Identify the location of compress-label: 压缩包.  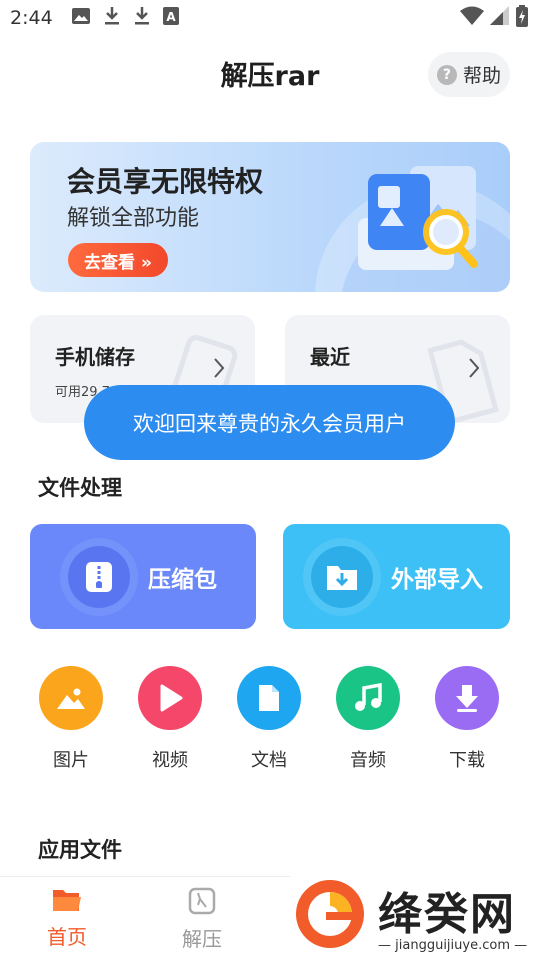
(182, 580).